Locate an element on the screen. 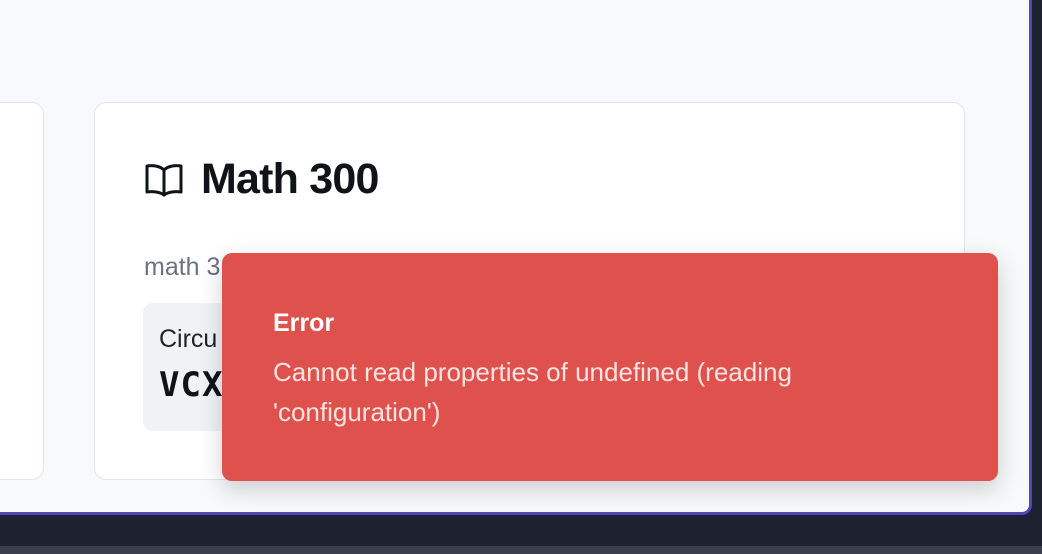  book-open-icon is located at coordinates (164, 180).